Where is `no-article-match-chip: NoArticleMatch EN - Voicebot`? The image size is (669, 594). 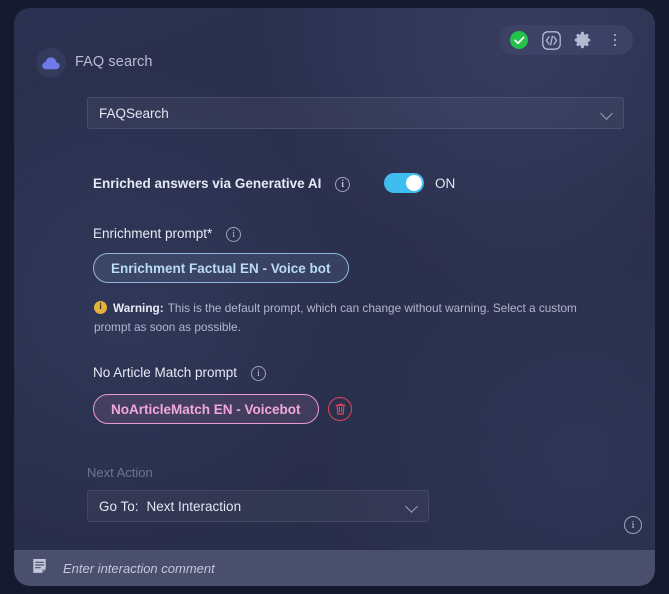 no-article-match-chip: NoArticleMatch EN - Voicebot is located at coordinates (206, 409).